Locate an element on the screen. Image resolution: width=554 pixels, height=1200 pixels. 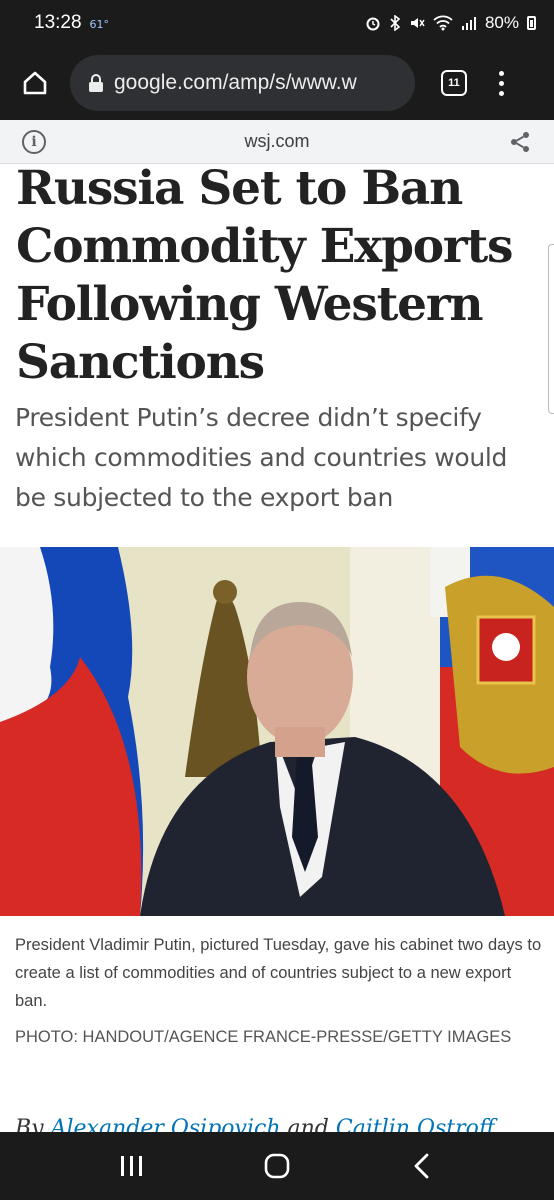
browser-toolbar: google.com/amp/s/www.w 11 is located at coordinates (277, 83).